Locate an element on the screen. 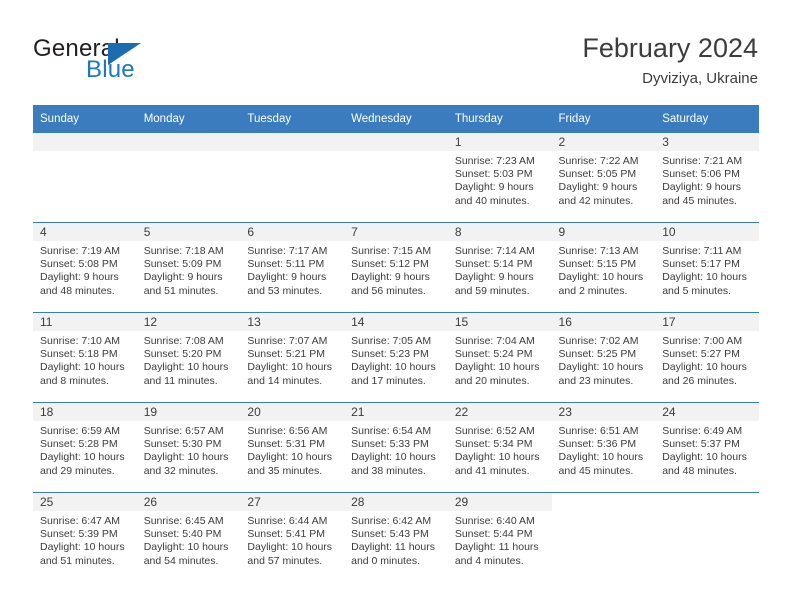  day-number: 18 is located at coordinates (85, 412).